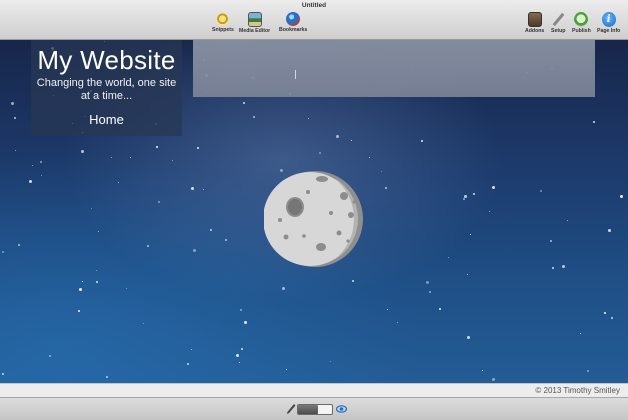  Describe the element at coordinates (293, 30) in the screenshot. I see `bookmarks-label: Bookmarks` at that location.